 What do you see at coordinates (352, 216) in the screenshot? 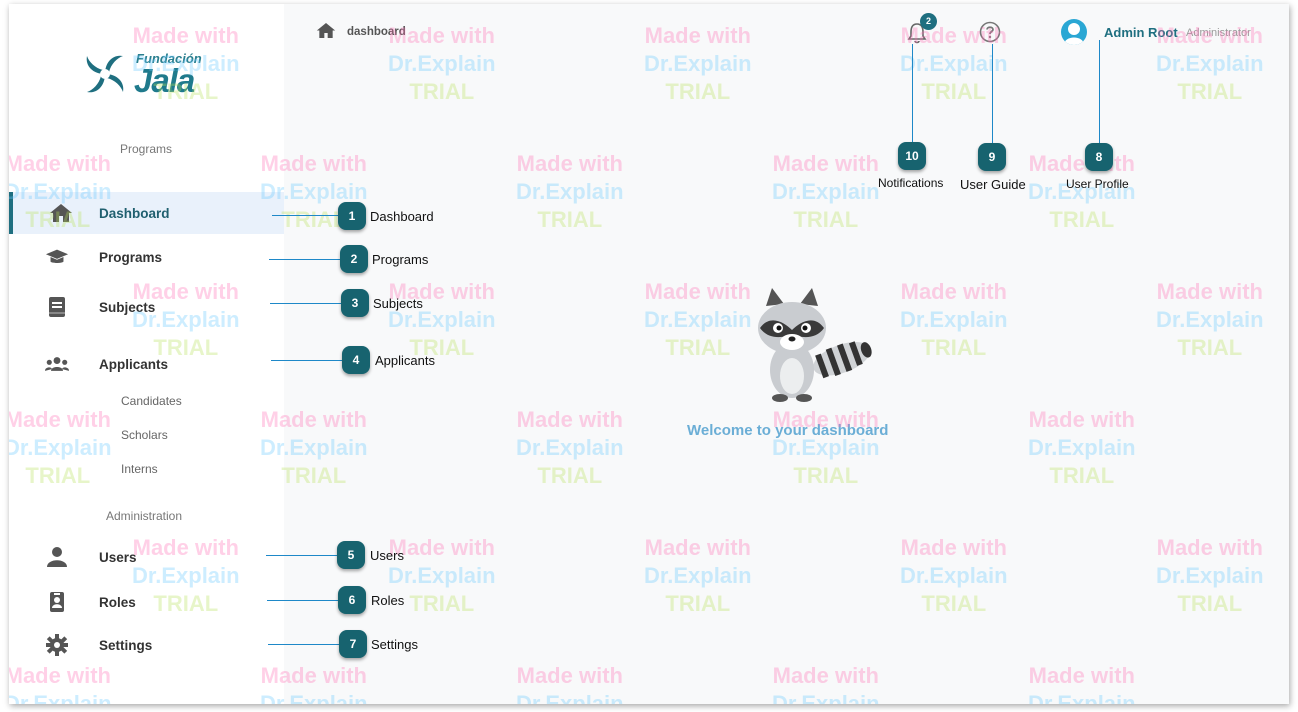
I see `callout-marker: 1` at bounding box center [352, 216].